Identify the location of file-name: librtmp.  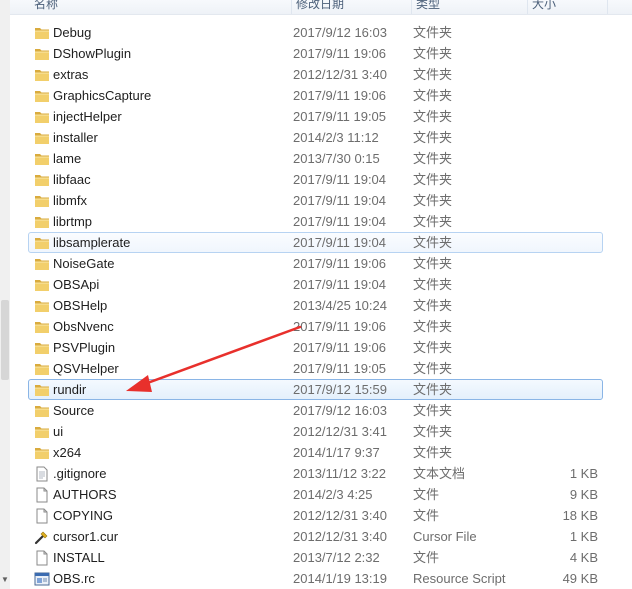
(73, 221).